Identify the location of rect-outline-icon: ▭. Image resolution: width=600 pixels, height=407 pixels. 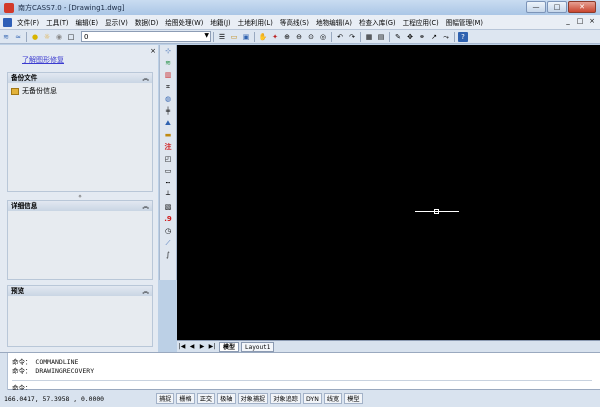
(168, 171).